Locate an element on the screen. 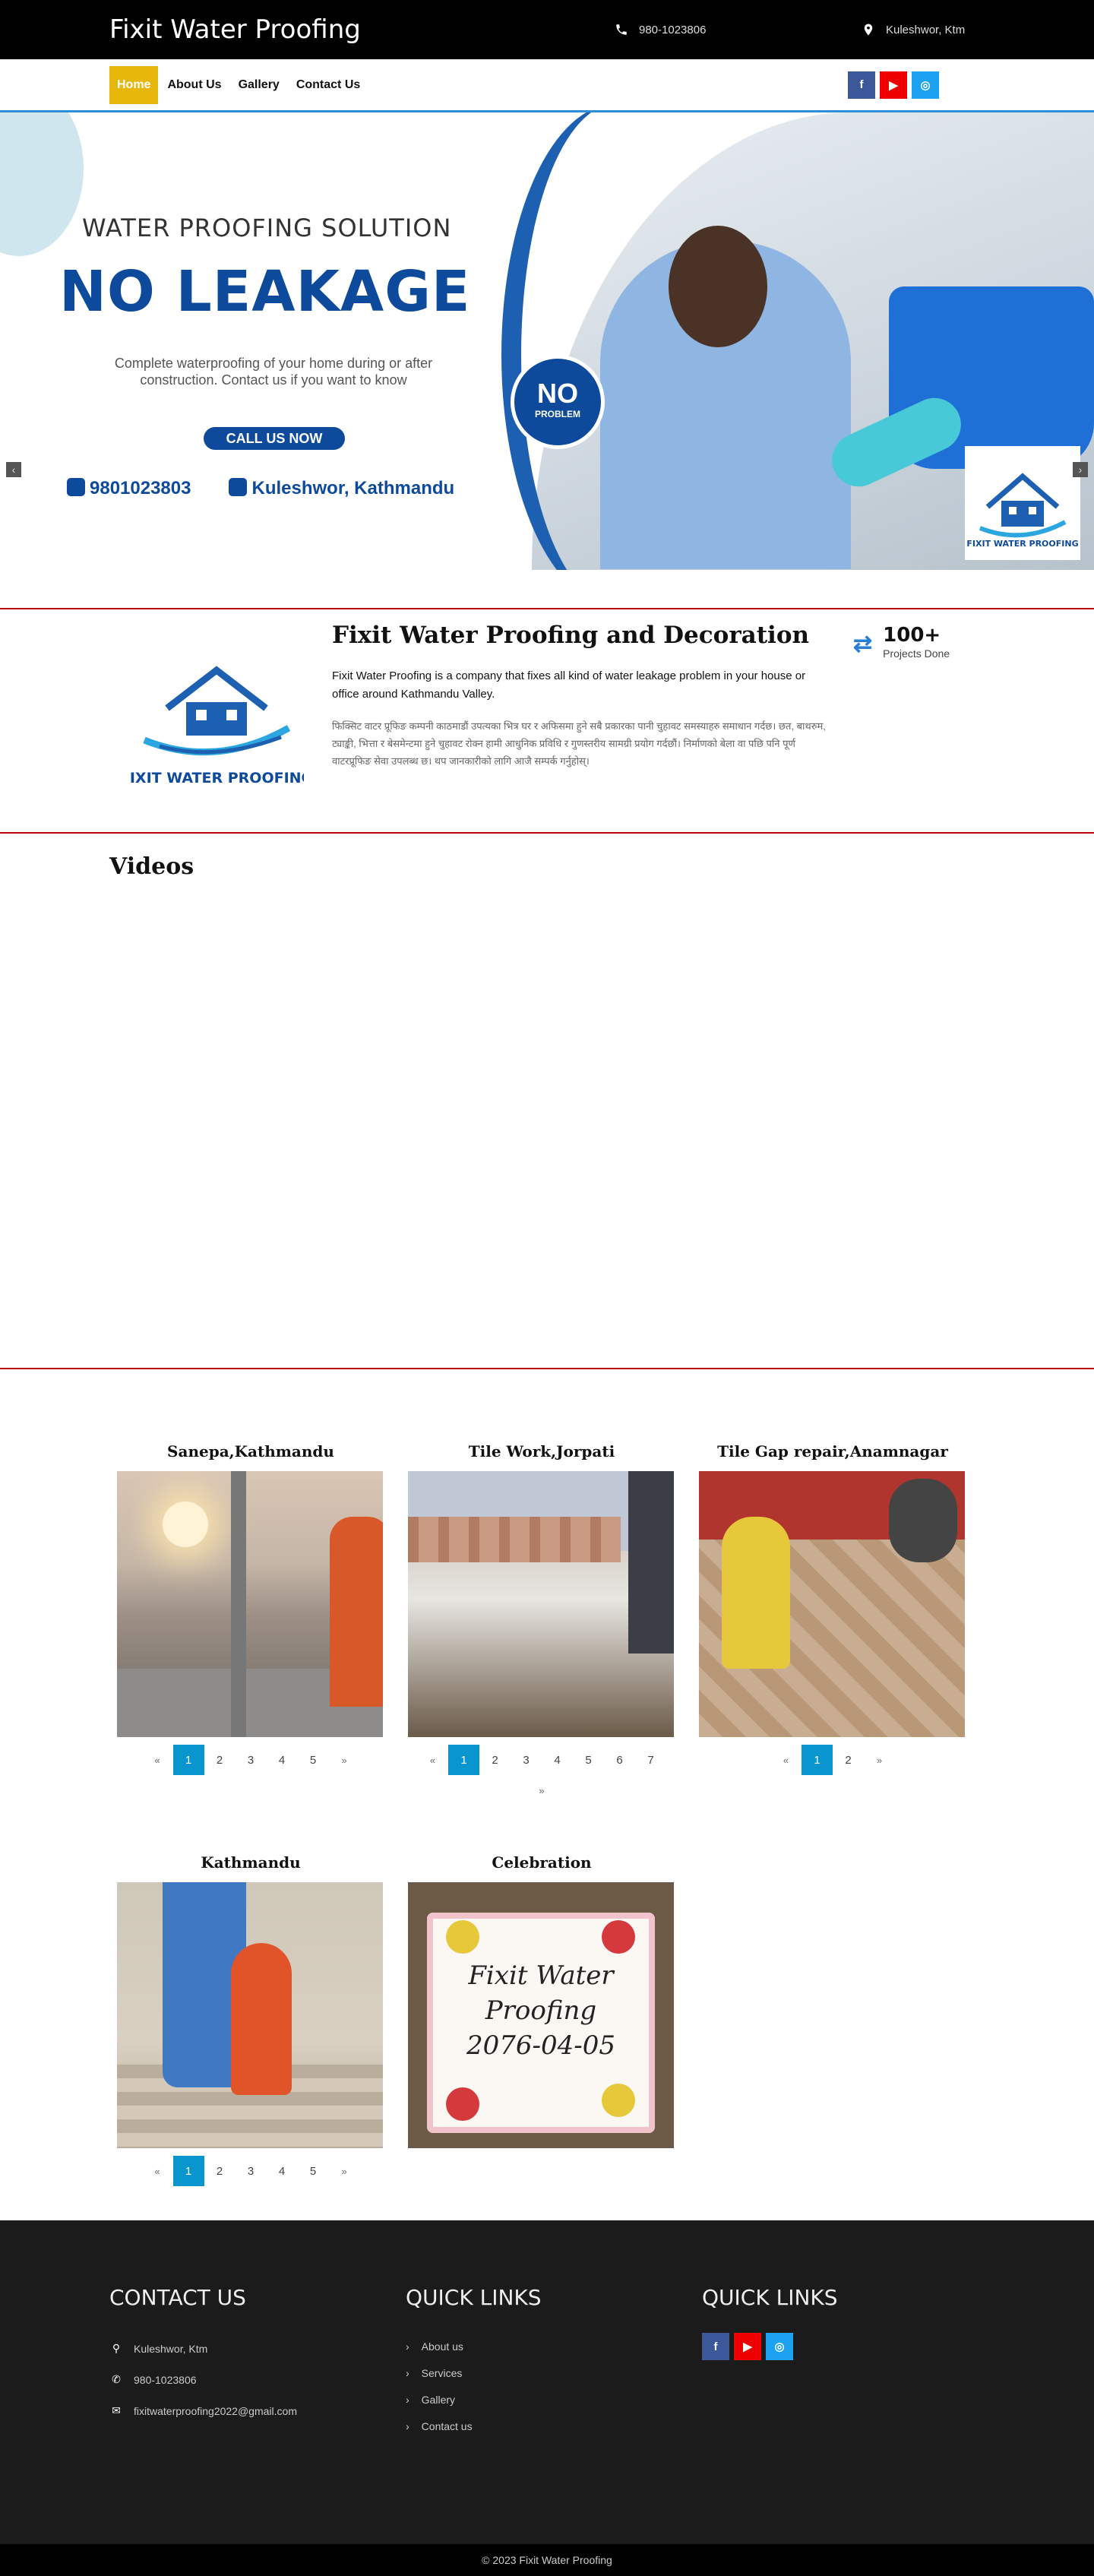 The height and width of the screenshot is (2576, 1094). house-logo-icon: FIXIT WATER PROOFING is located at coordinates (216, 726).